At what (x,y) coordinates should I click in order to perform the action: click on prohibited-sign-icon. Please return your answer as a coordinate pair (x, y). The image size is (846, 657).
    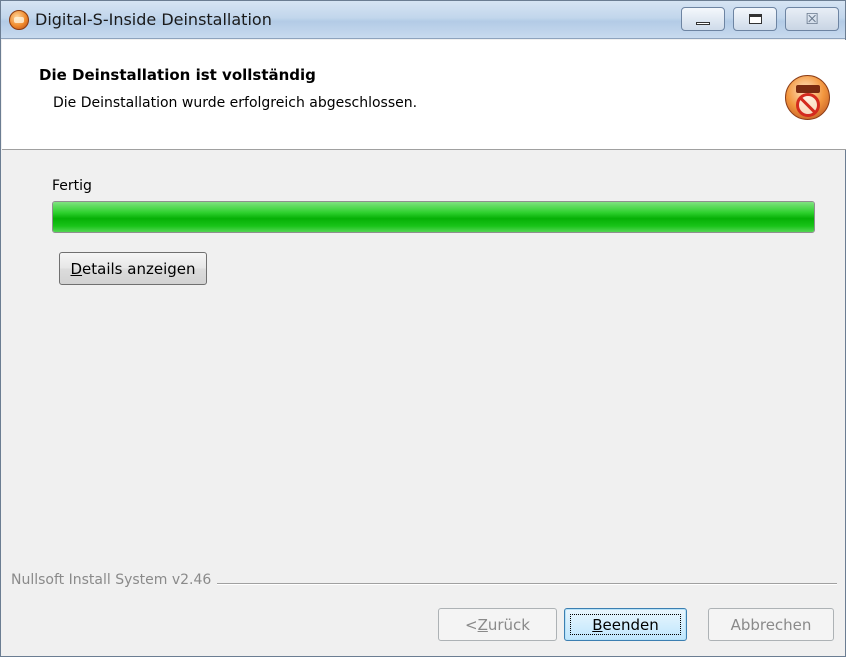
    Looking at the image, I should click on (808, 105).